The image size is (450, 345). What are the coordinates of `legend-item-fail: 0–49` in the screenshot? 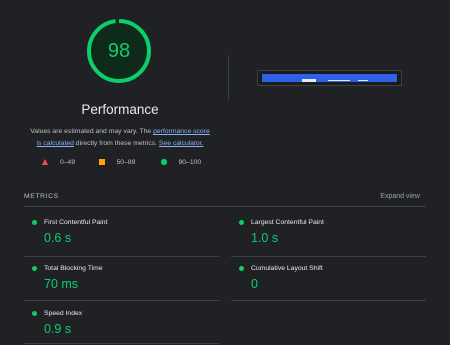 It's located at (58, 162).